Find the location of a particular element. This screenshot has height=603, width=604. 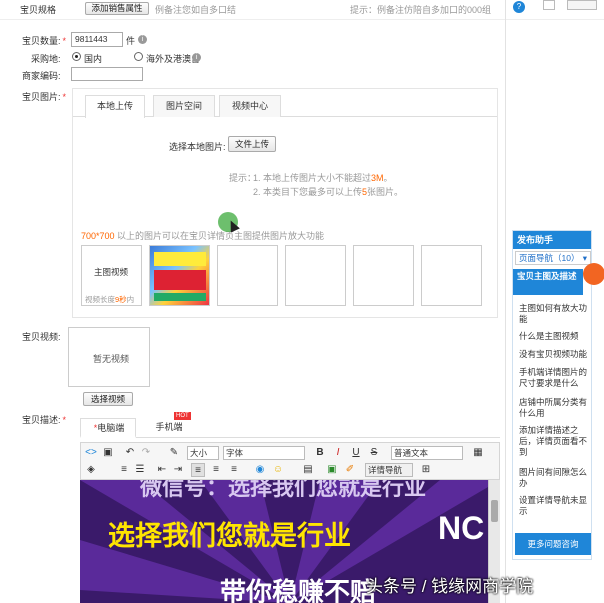

help-link: 店铺中所属分类有什么用 is located at coordinates (554, 408).